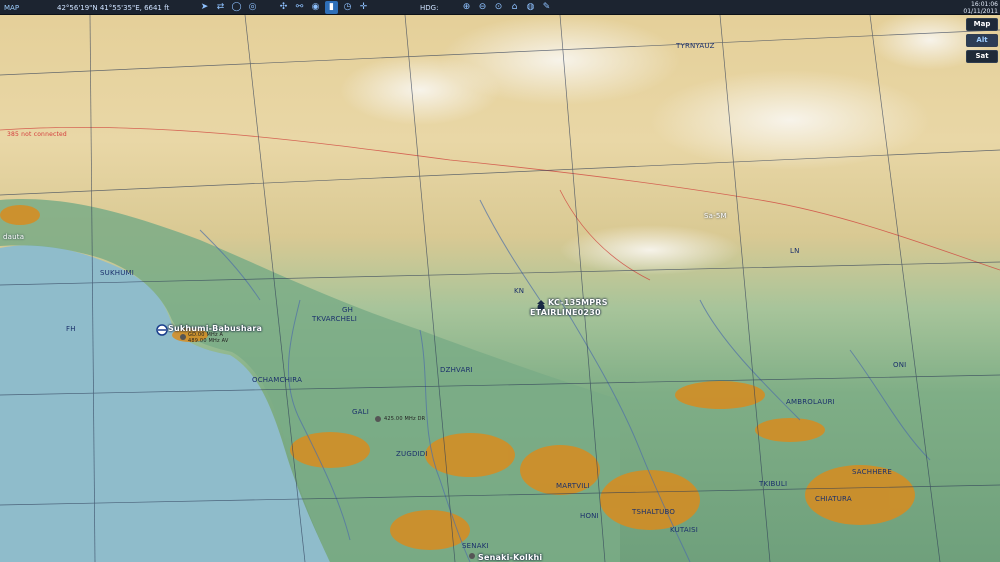  I want to click on coordinates-readout: 42°56'19"N 41°55'35"E, 6641 ft, so click(113, 7).